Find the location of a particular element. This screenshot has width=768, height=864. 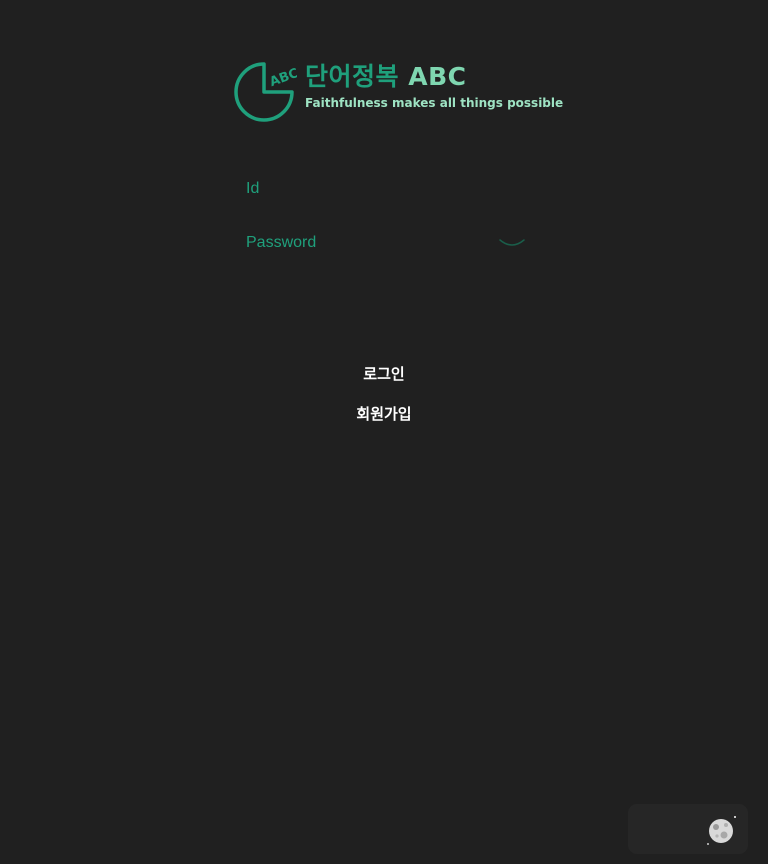

login-button: 로그인 is located at coordinates (384, 373).